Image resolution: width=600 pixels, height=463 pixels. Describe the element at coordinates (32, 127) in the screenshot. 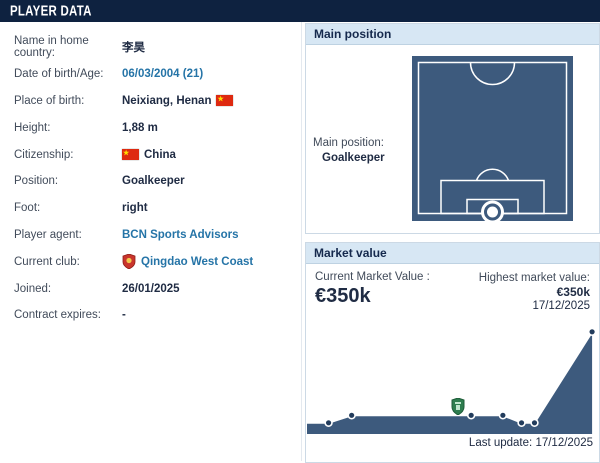

I see `field-label: Height:` at that location.